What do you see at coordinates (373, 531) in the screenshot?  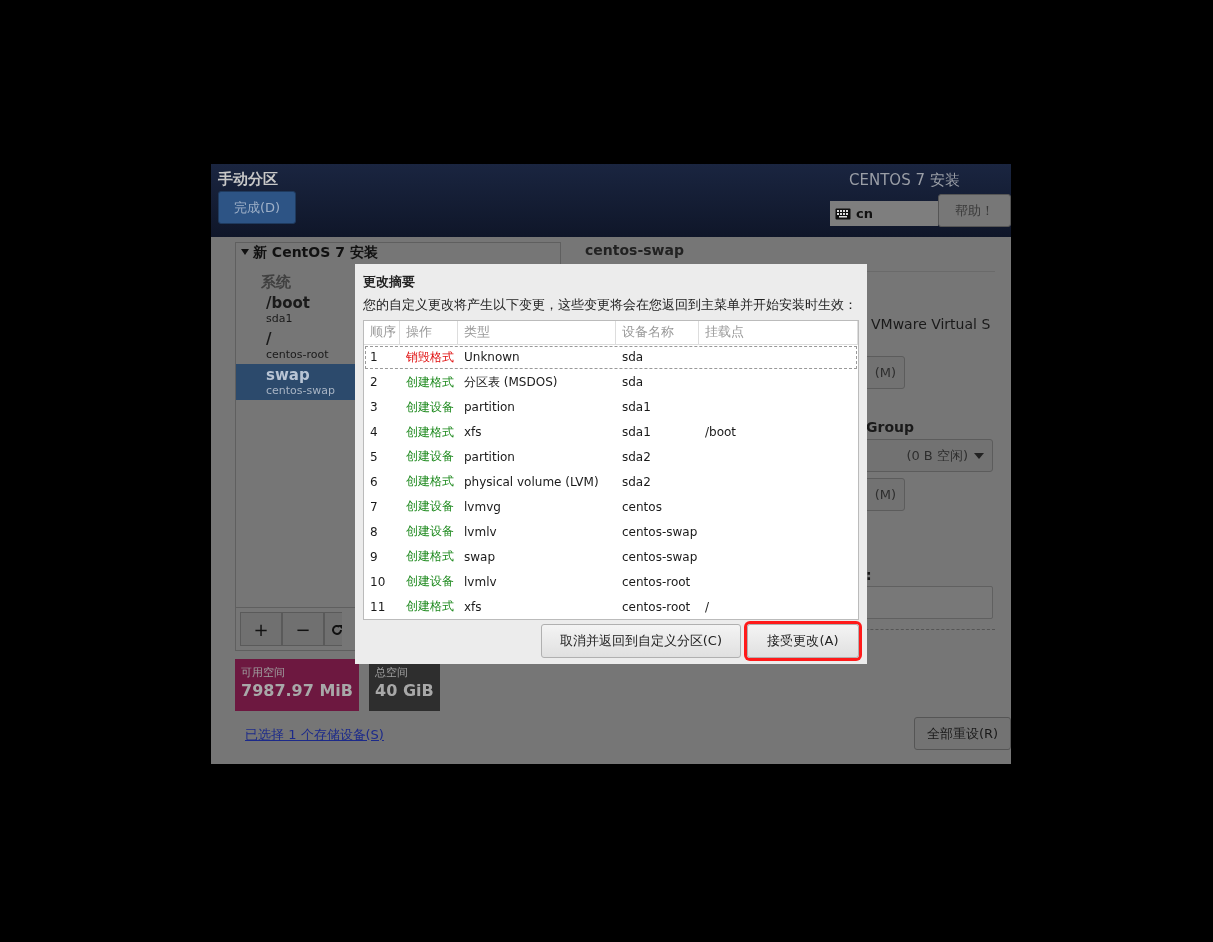 I see `order-cell-text: 8` at bounding box center [373, 531].